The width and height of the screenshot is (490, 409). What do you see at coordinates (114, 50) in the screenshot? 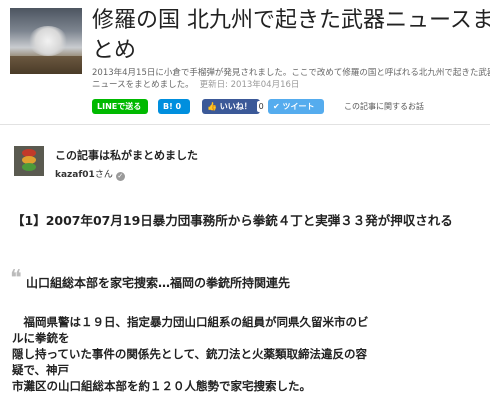
I see `title-line-2: とめ` at bounding box center [114, 50].